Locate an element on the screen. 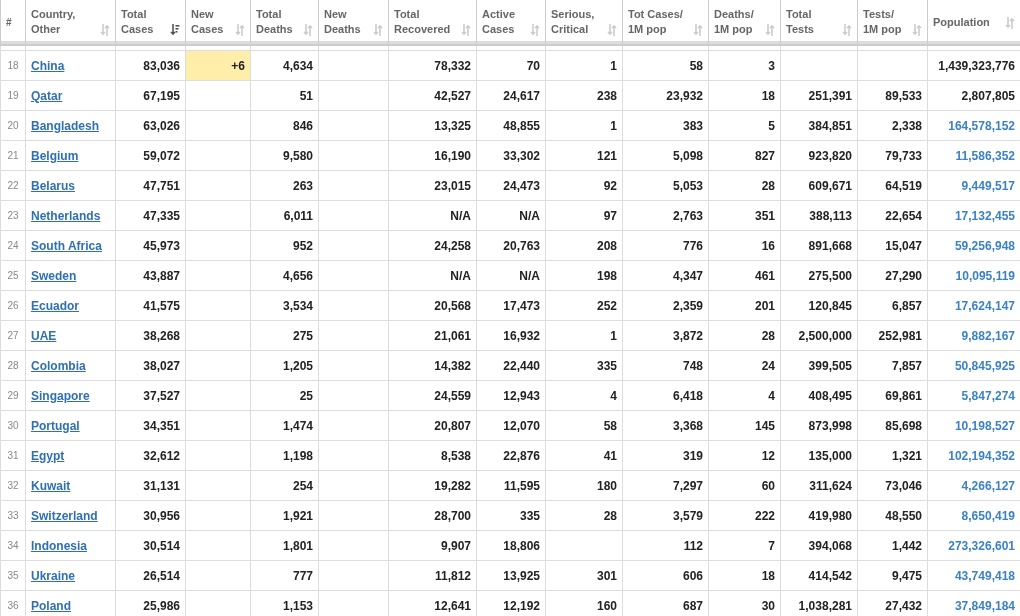  table-cell: 180 is located at coordinates (584, 485).